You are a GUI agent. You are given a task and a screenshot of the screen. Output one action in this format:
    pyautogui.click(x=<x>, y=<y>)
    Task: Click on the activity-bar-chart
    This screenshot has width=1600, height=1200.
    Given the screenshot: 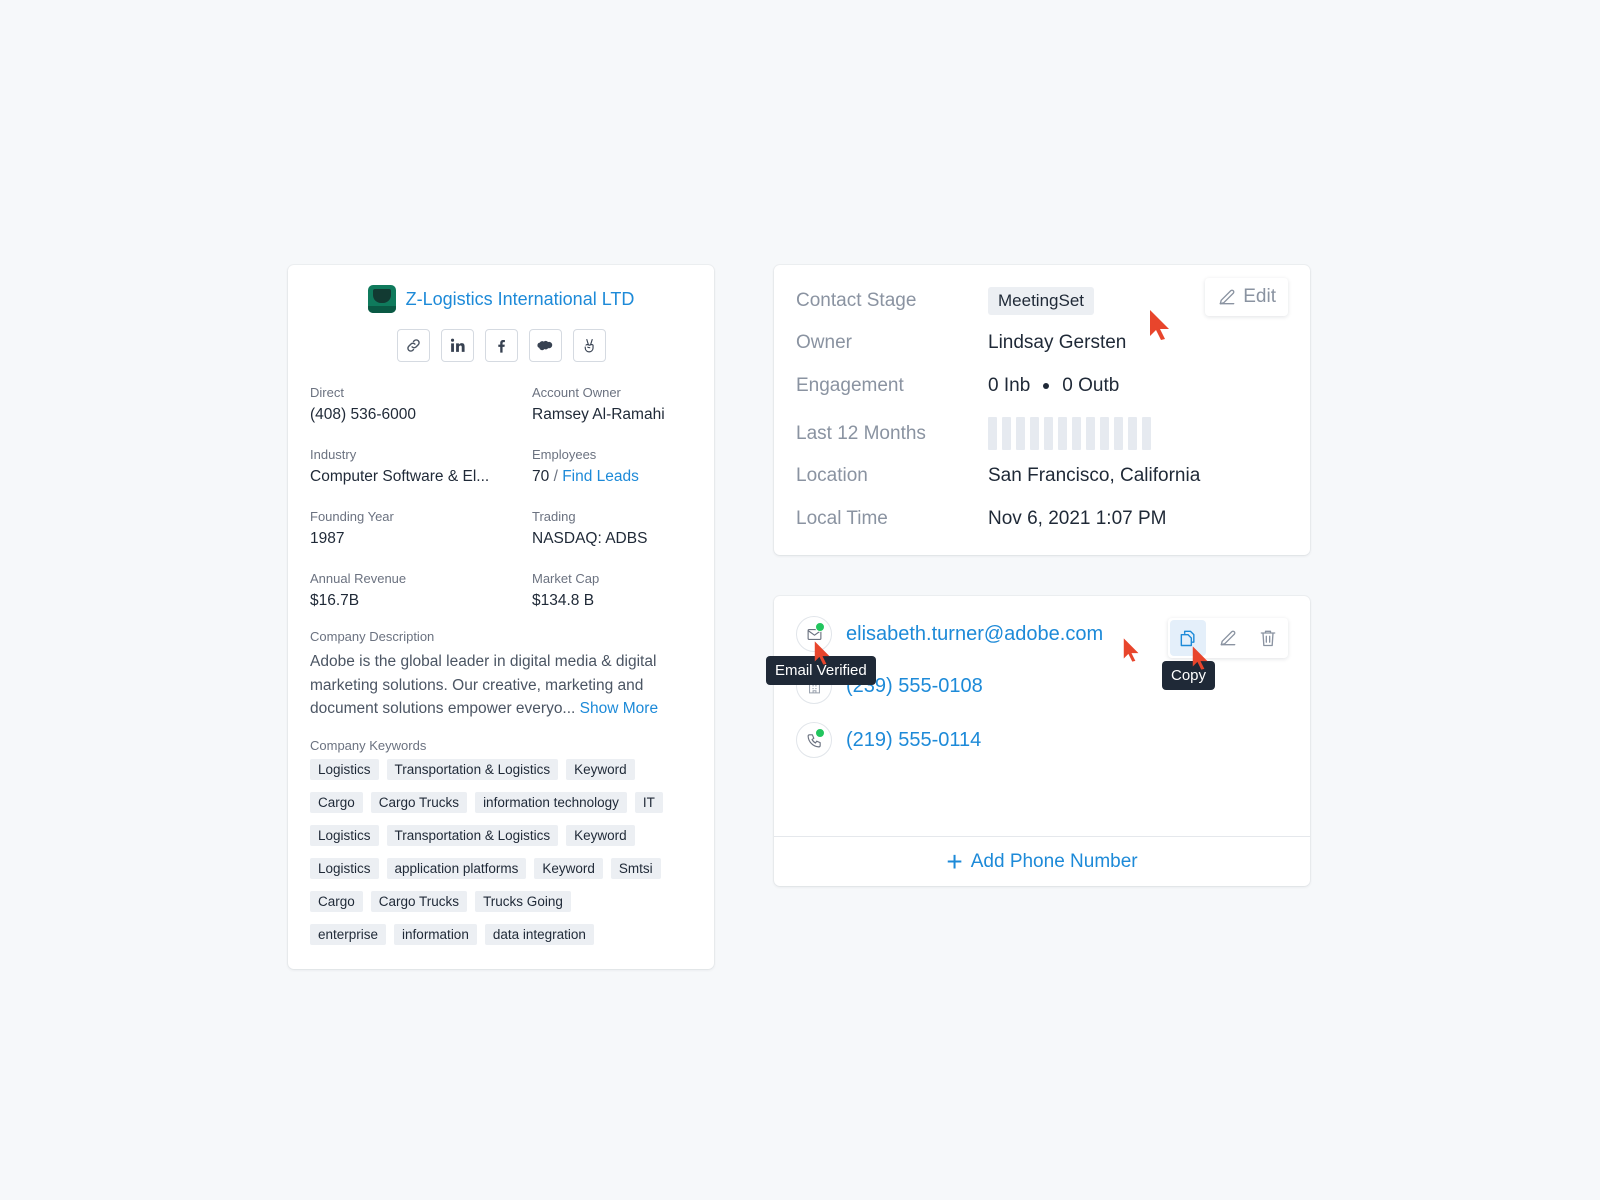 What is the action you would take?
    pyautogui.click(x=1069, y=433)
    